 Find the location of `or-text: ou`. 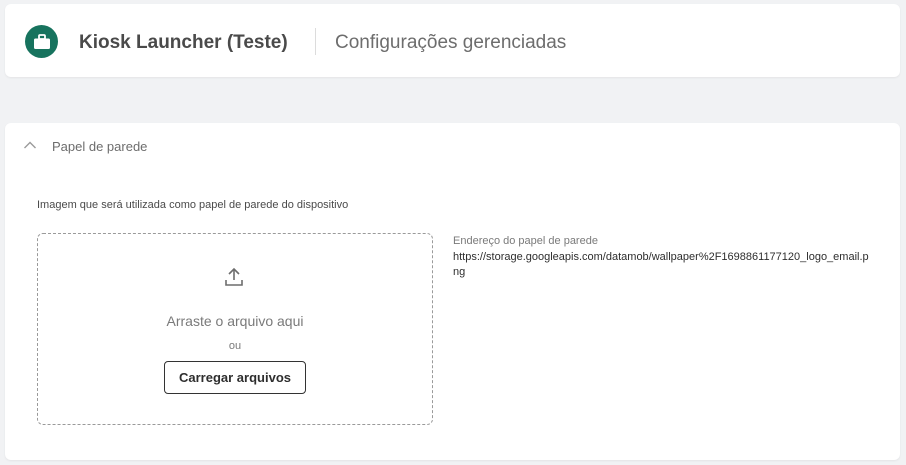

or-text: ou is located at coordinates (235, 346).